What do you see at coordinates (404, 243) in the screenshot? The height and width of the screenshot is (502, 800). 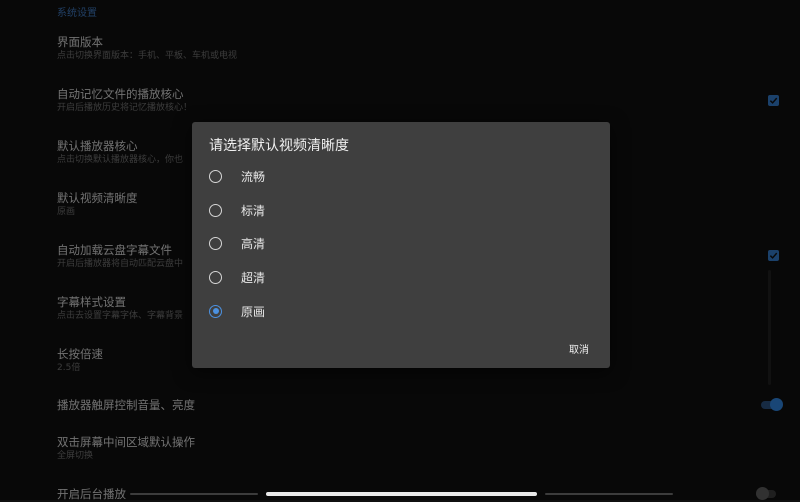 I see `quality-option-hd: 高清` at bounding box center [404, 243].